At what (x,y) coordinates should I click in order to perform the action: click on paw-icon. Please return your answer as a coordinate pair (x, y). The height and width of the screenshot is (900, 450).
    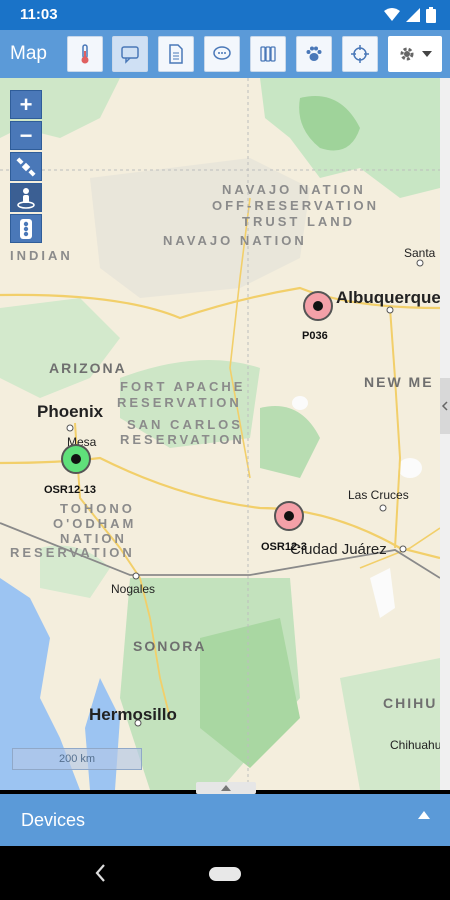
    Looking at the image, I should click on (314, 53).